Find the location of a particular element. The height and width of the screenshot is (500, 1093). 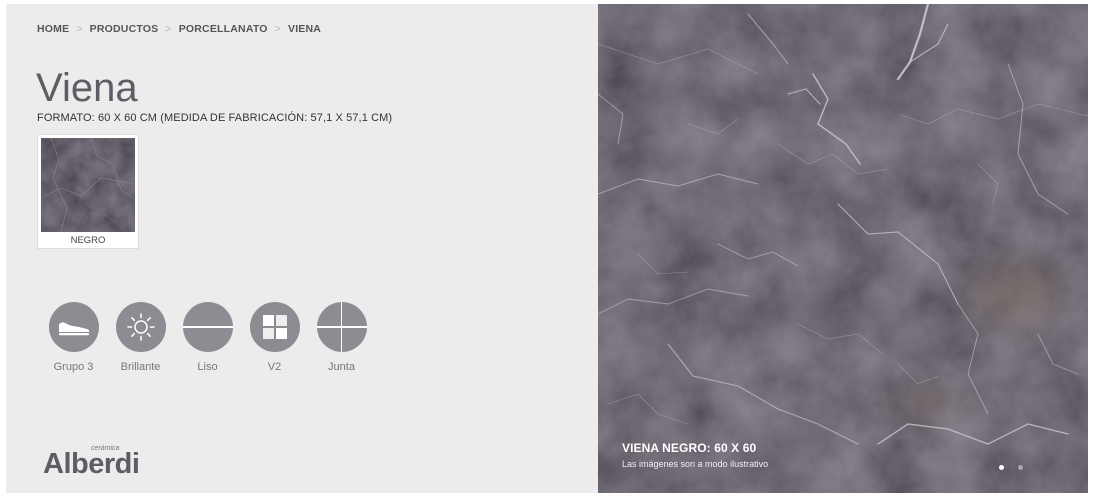

feature-brillante: Brillante is located at coordinates (140, 337).